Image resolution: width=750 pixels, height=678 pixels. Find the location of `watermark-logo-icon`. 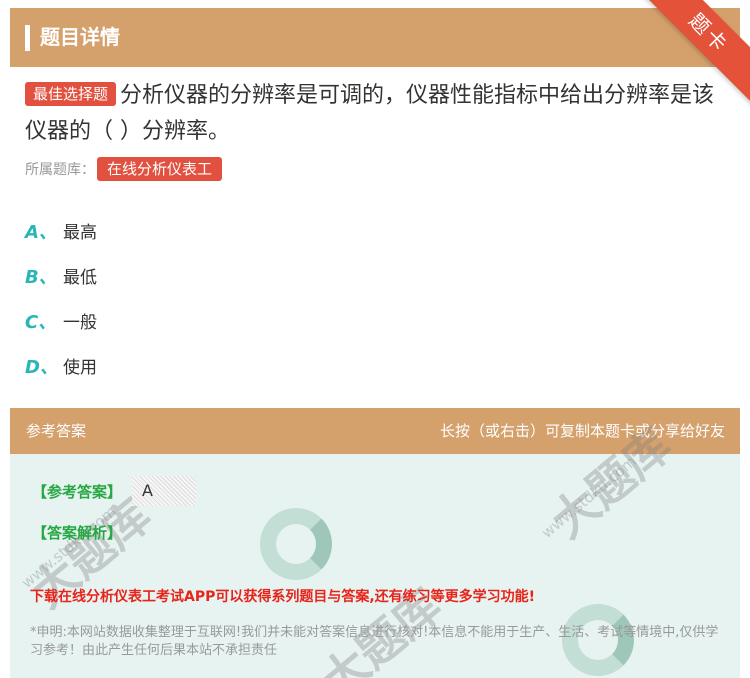

watermark-logo-icon is located at coordinates (296, 544).